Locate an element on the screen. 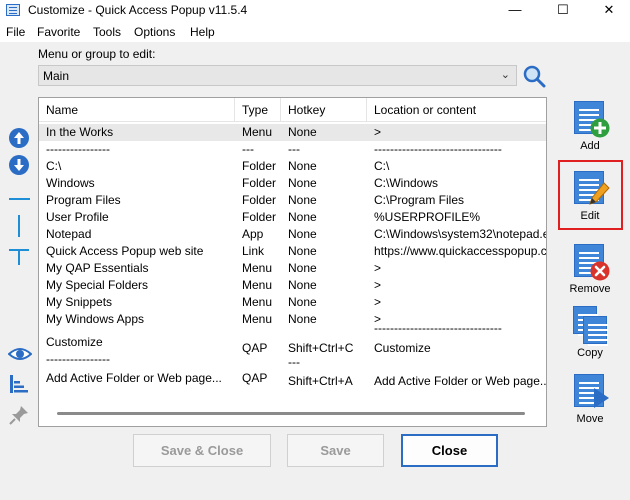  close-button: Close is located at coordinates (449, 450).